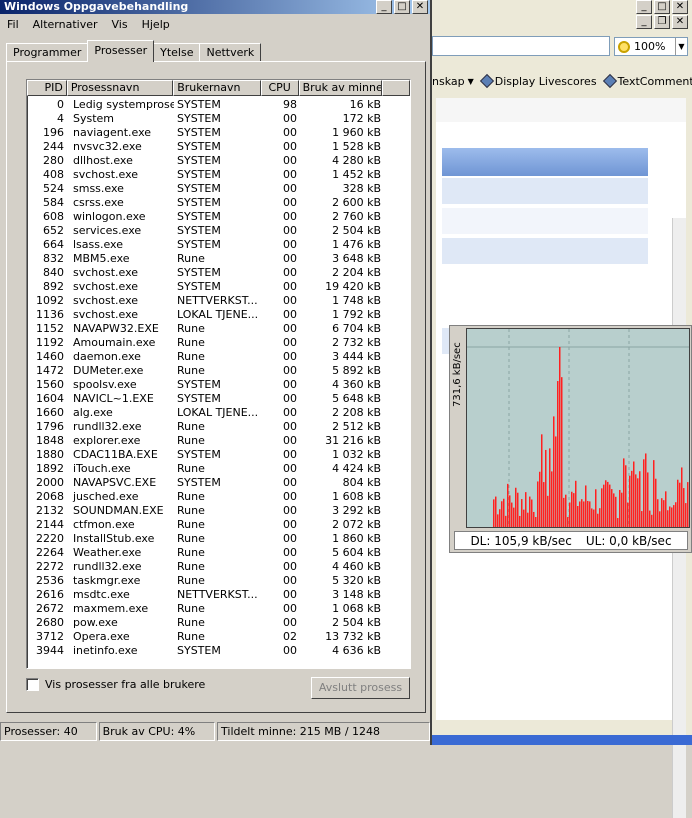 The height and width of the screenshot is (818, 692). I want to click on tab-applications: Programmer, so click(47, 52).